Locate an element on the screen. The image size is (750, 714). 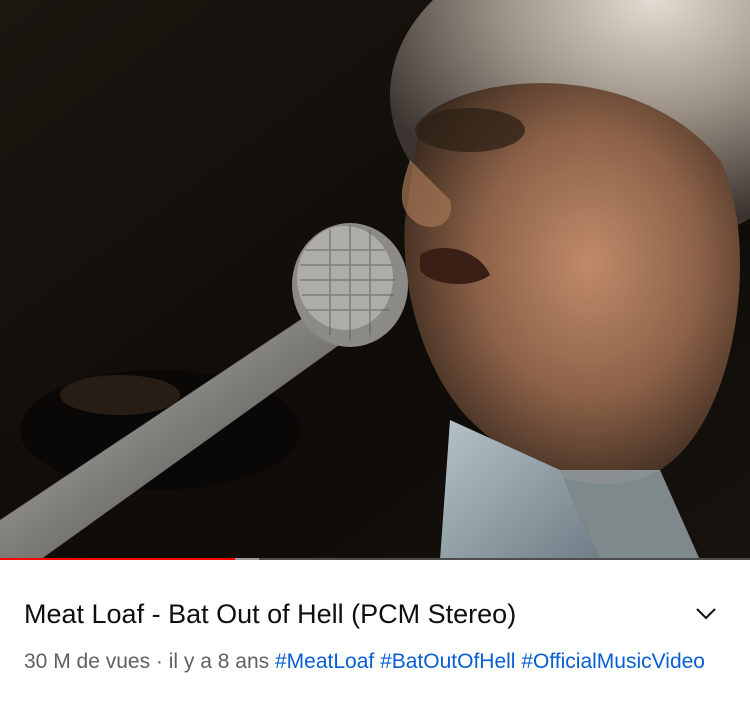
upload-age: il y a 8 ans is located at coordinates (219, 661).